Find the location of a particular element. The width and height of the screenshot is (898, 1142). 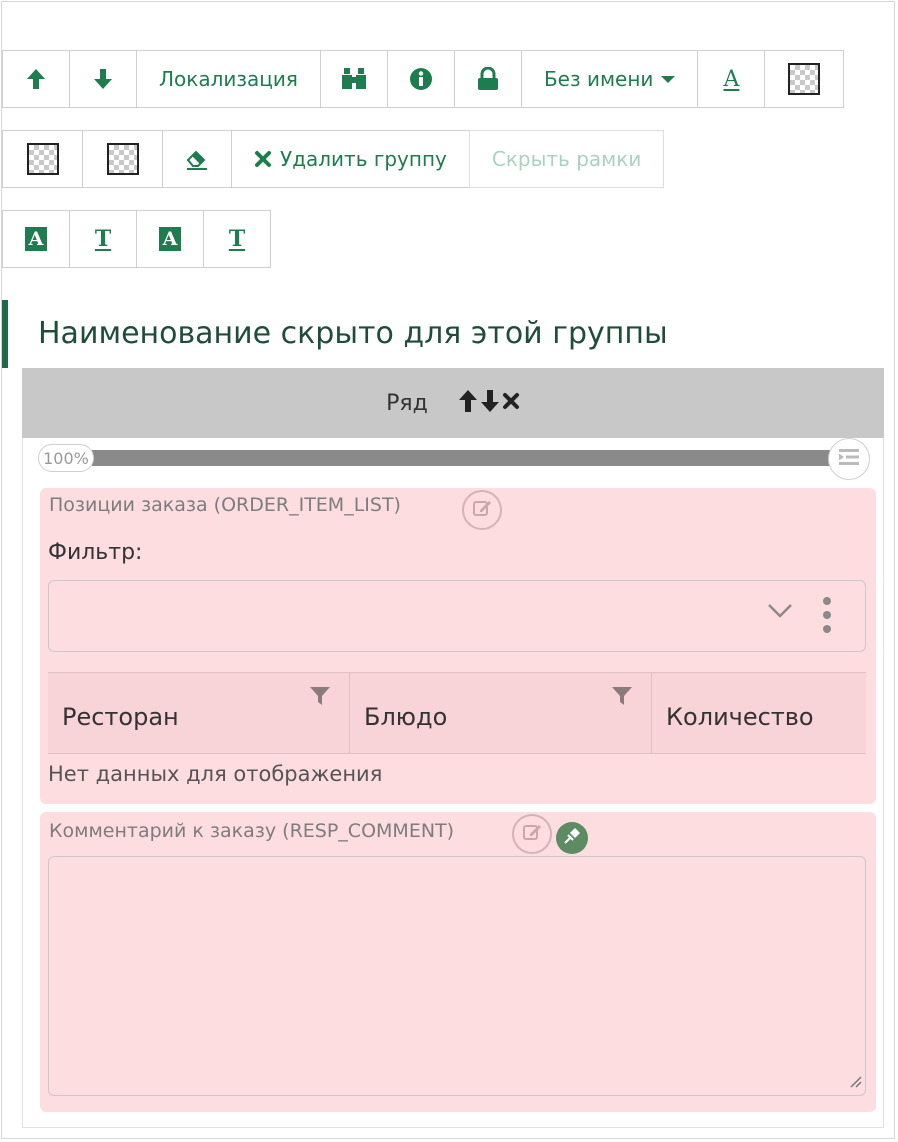

group-title: Наименование скрыто для этой группы is located at coordinates (353, 333).